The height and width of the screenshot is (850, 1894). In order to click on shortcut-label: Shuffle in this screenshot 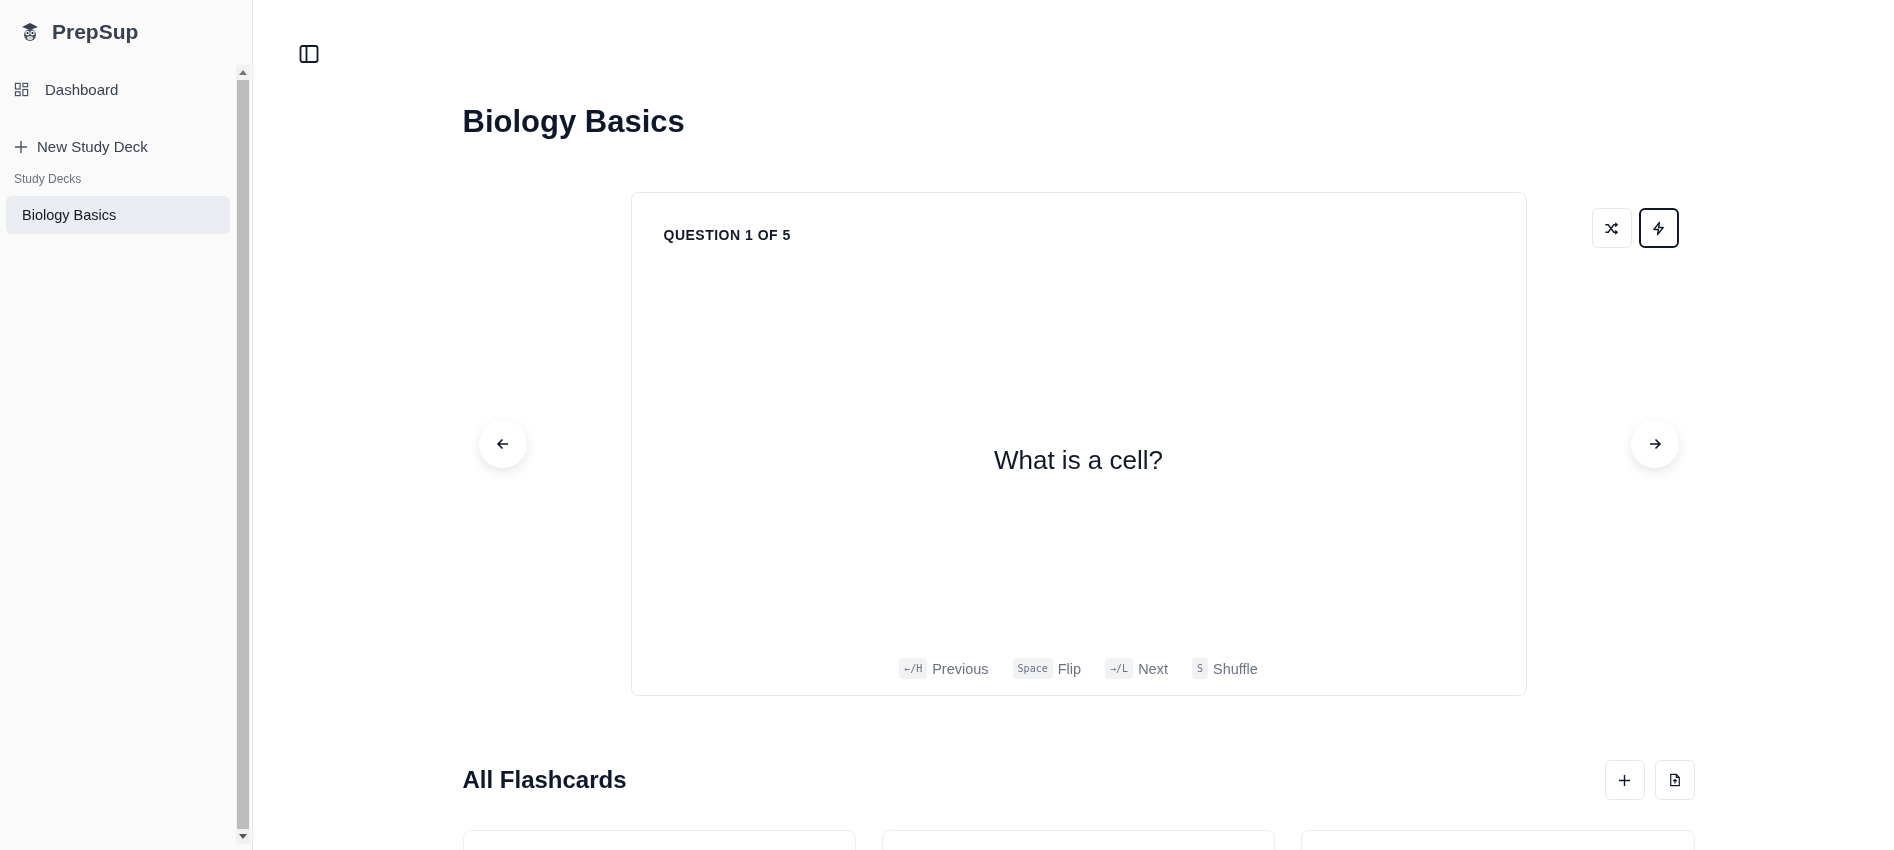, I will do `click(1235, 668)`.